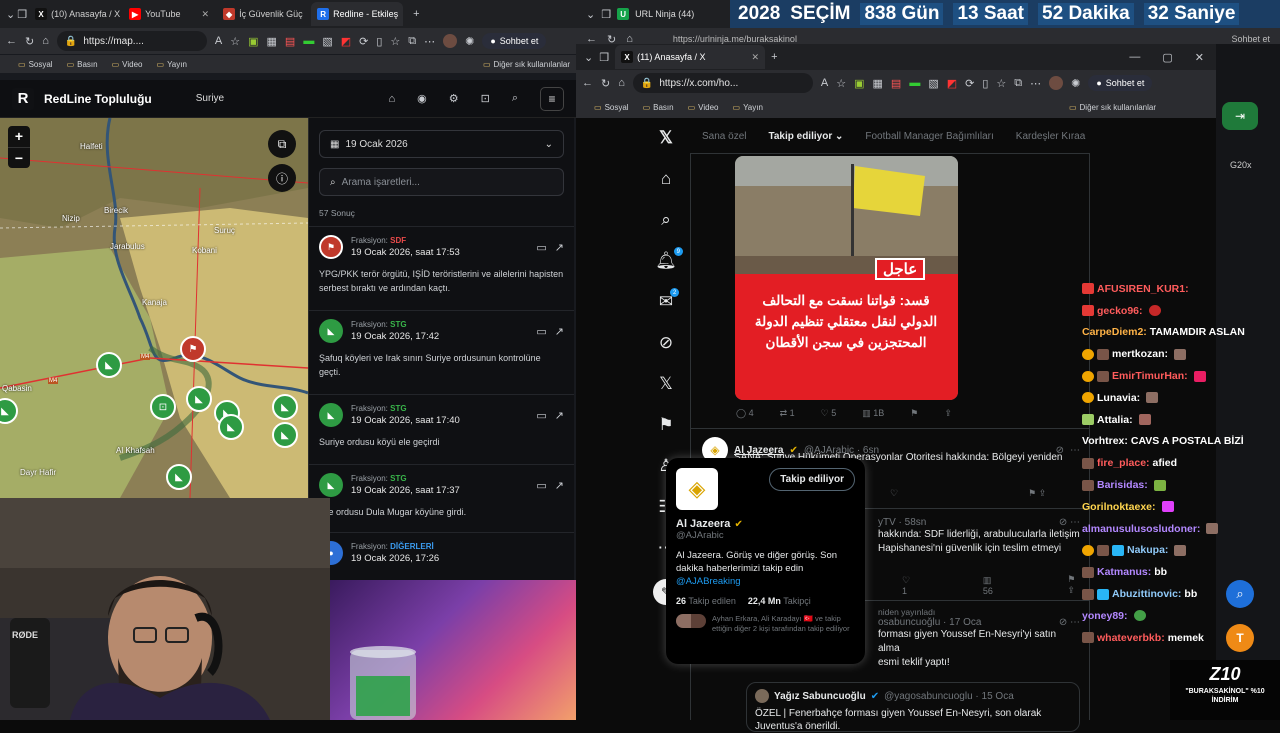 This screenshot has height=733, width=1280. Describe the element at coordinates (379, 41) in the screenshot. I see `split-screen-icon: ▯` at that location.